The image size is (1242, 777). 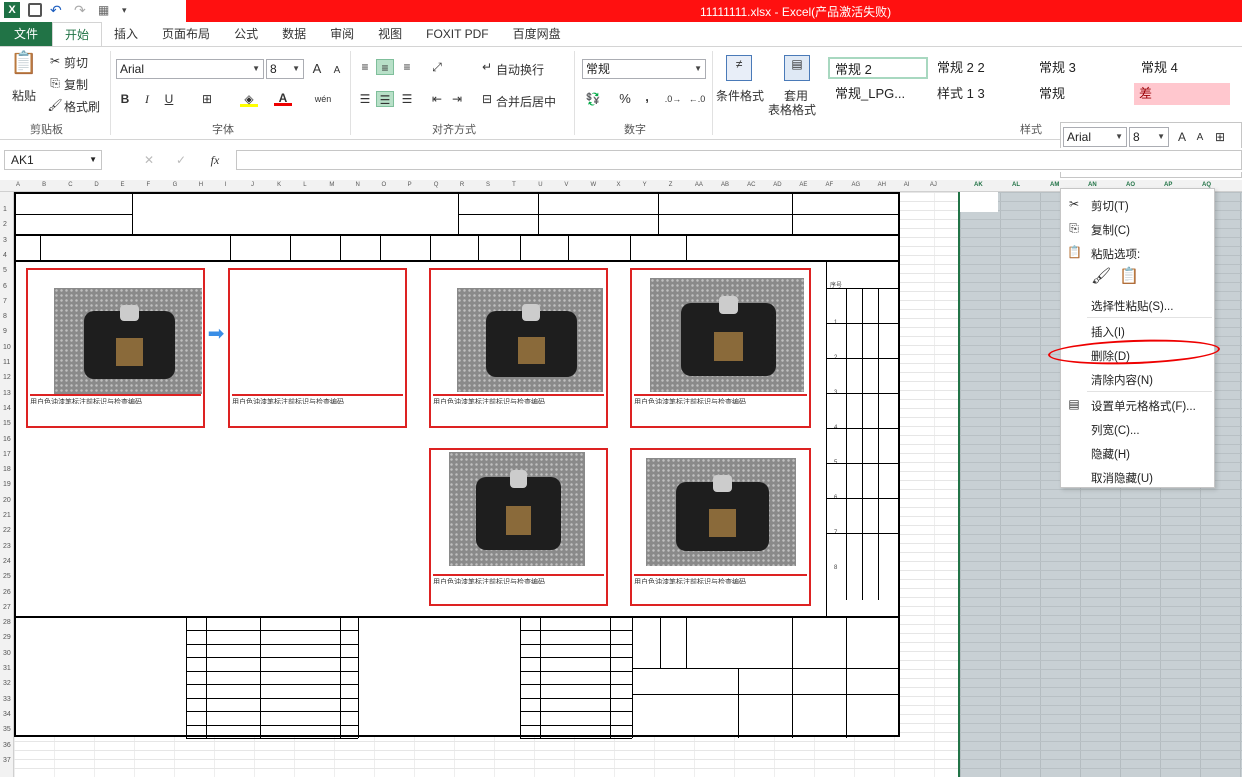 What do you see at coordinates (5, 209) in the screenshot?
I see `row-header: 1` at bounding box center [5, 209].